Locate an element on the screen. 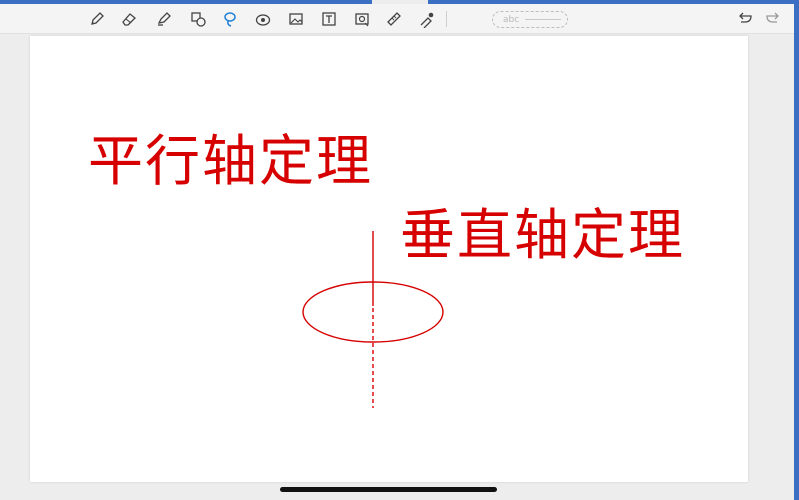  laser-pointer-tool-button is located at coordinates (427, 19).